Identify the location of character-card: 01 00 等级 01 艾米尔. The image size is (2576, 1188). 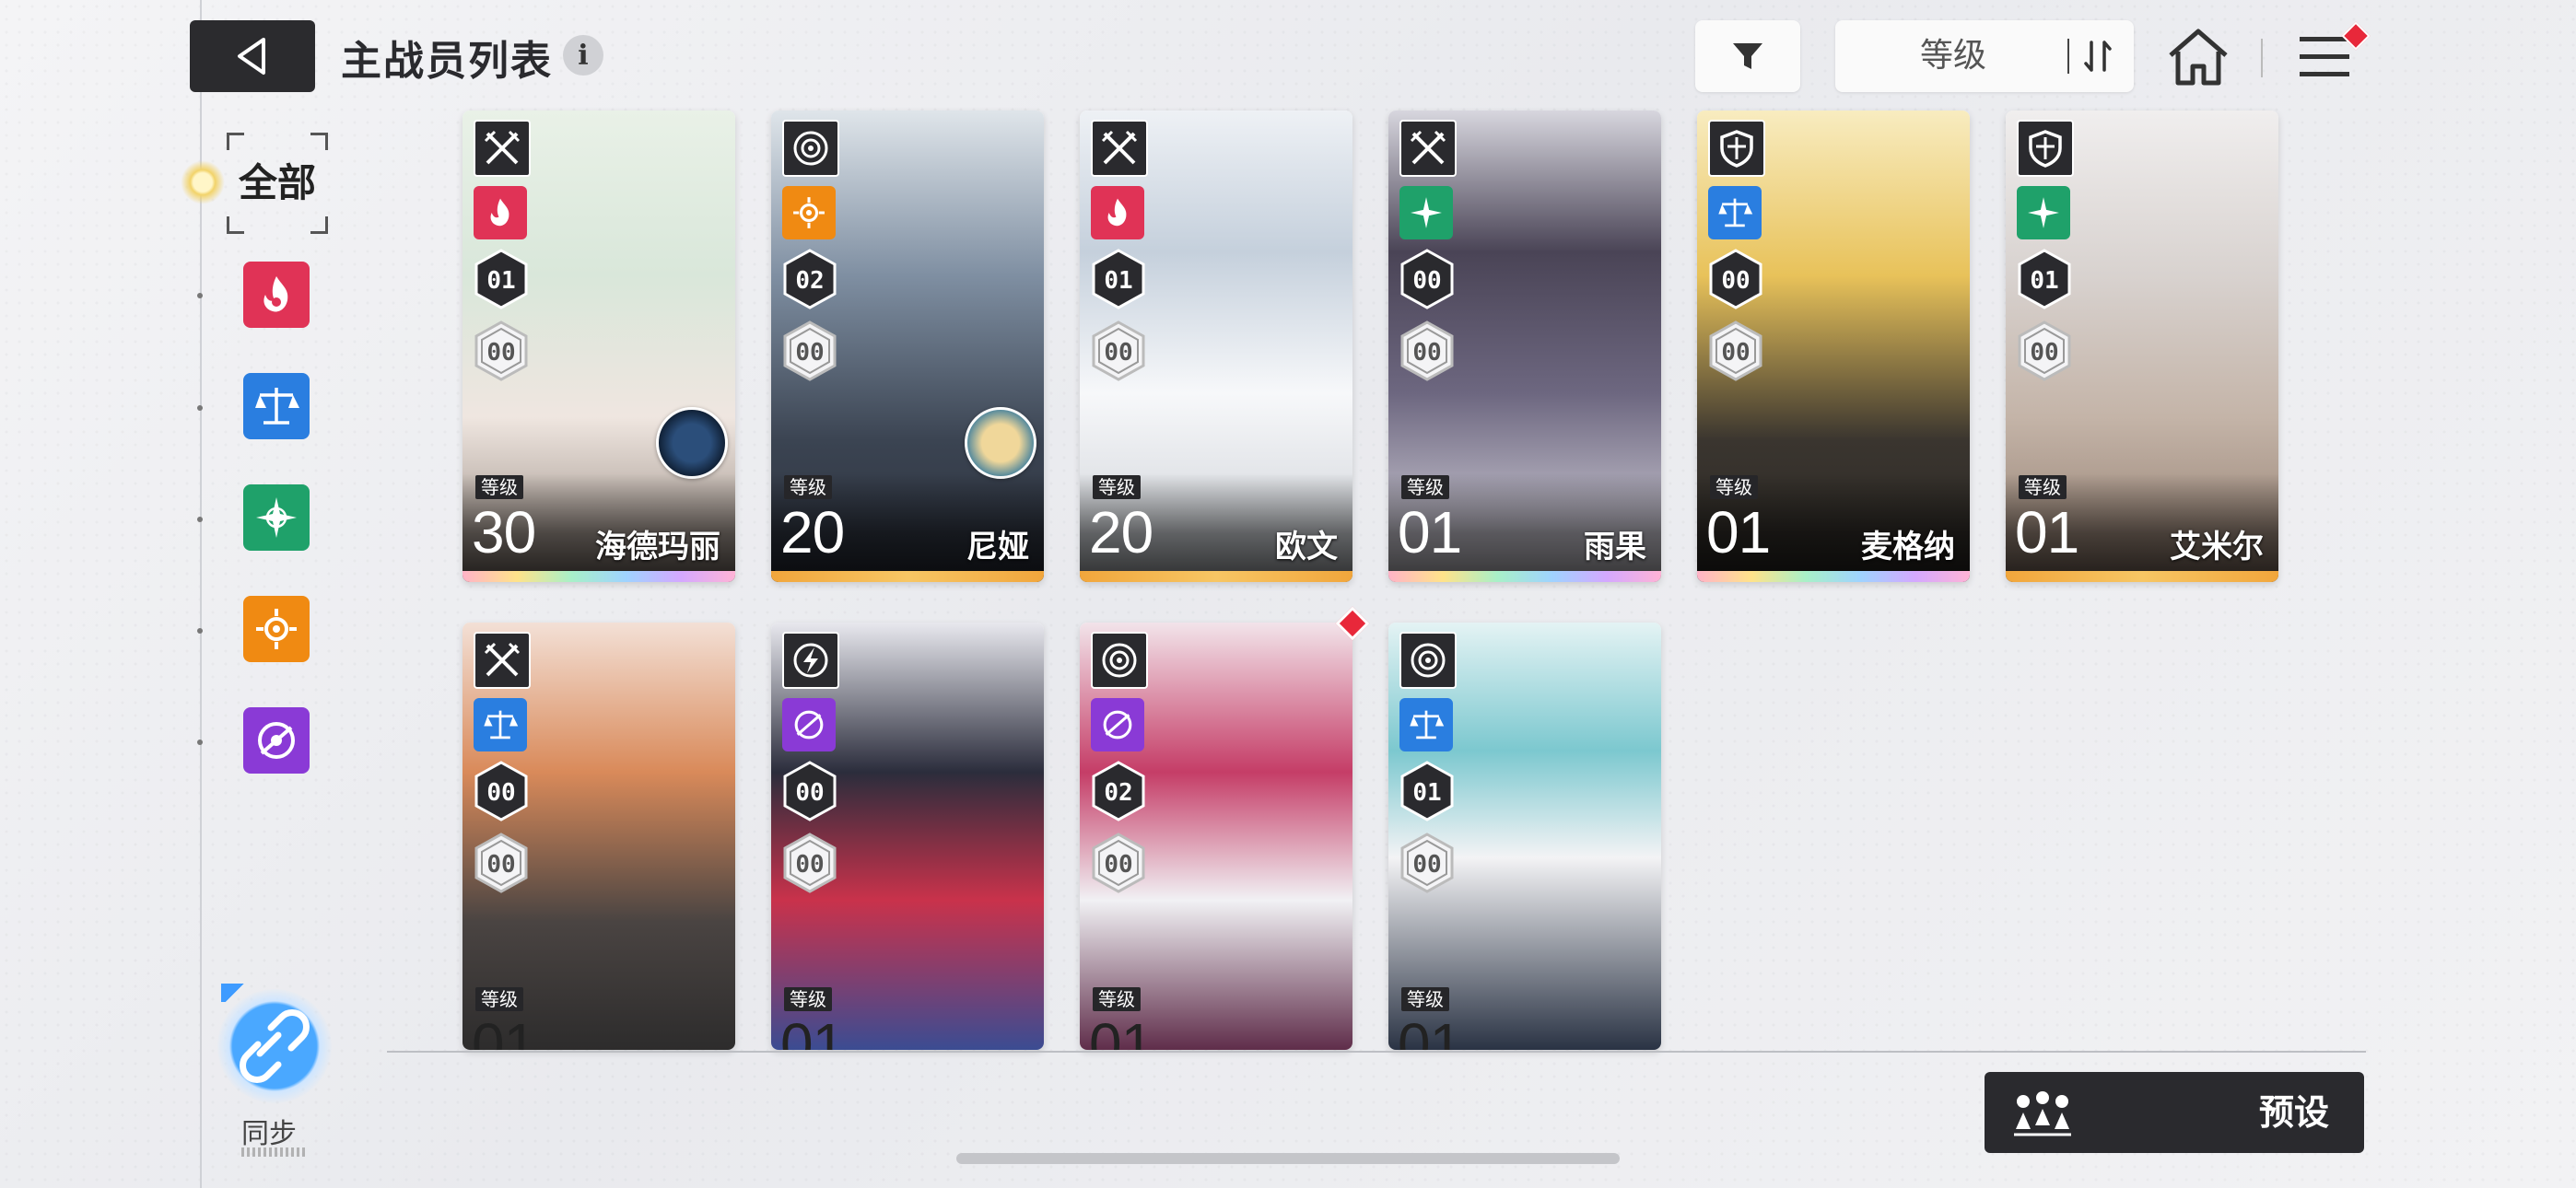
(2142, 346).